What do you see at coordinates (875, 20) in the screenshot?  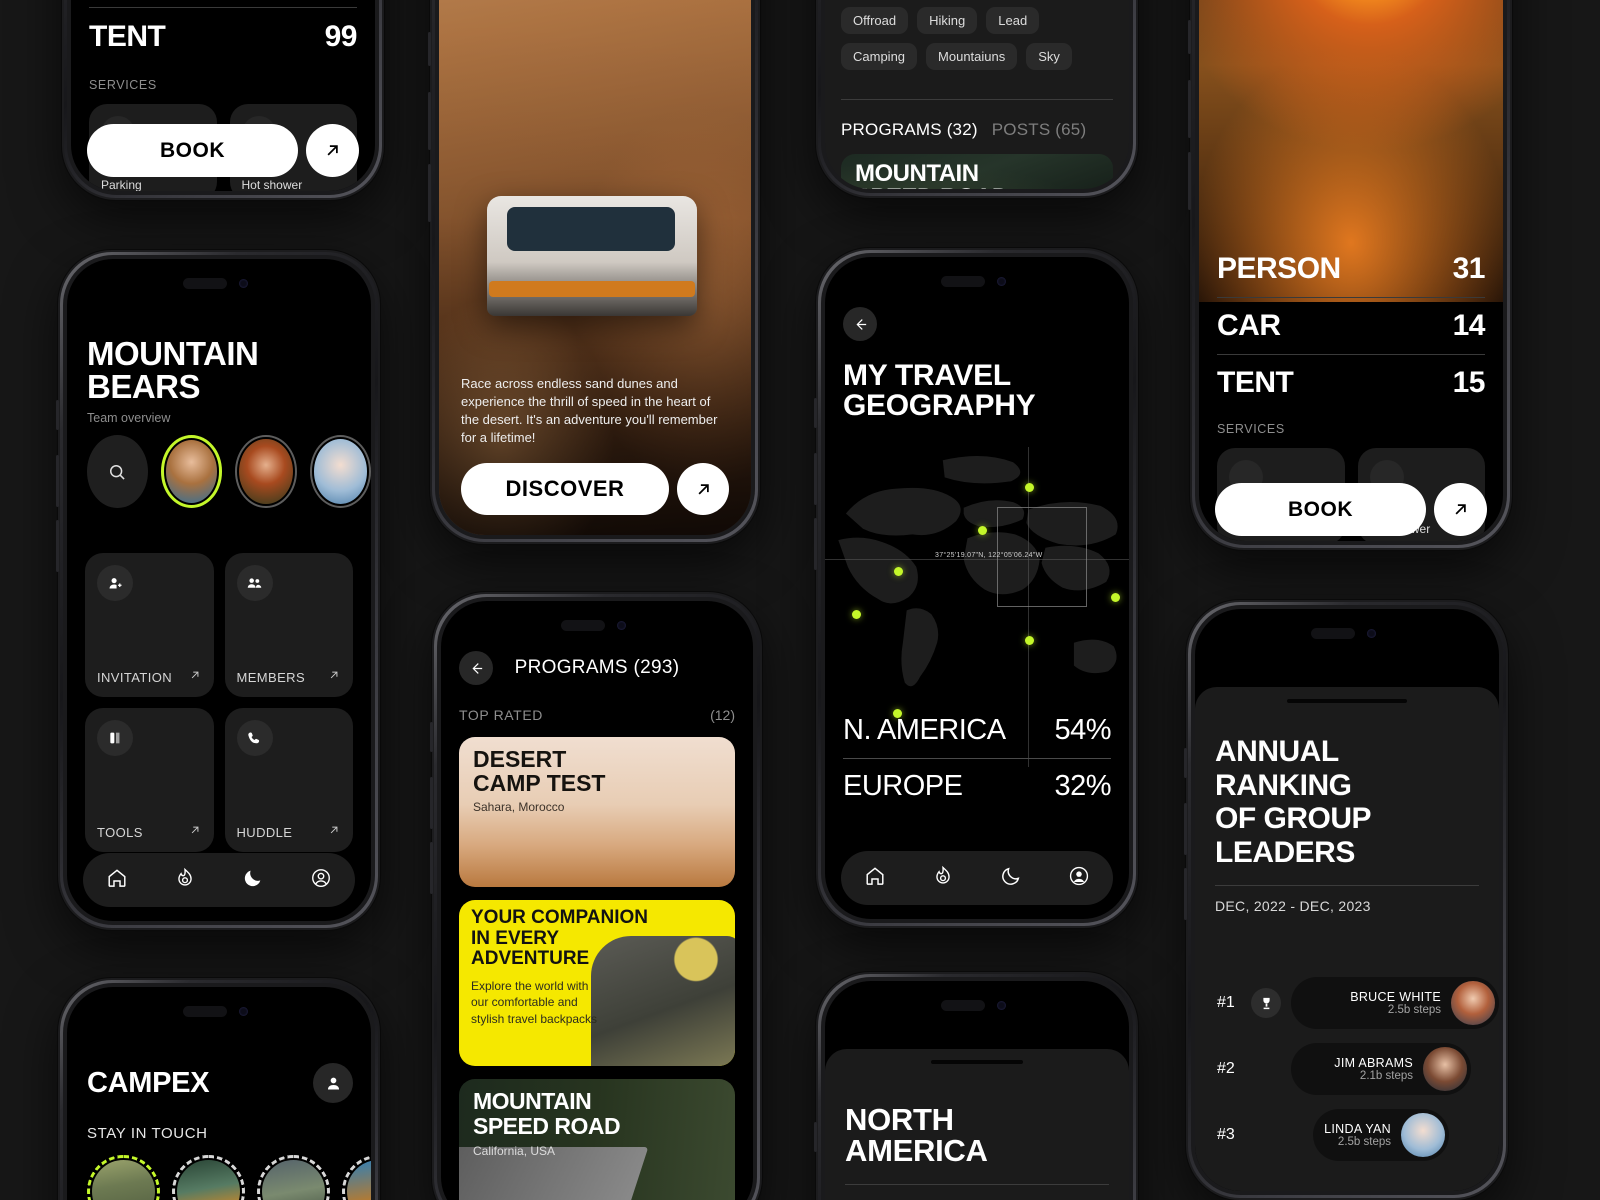 I see `tag-chip: Offroad` at bounding box center [875, 20].